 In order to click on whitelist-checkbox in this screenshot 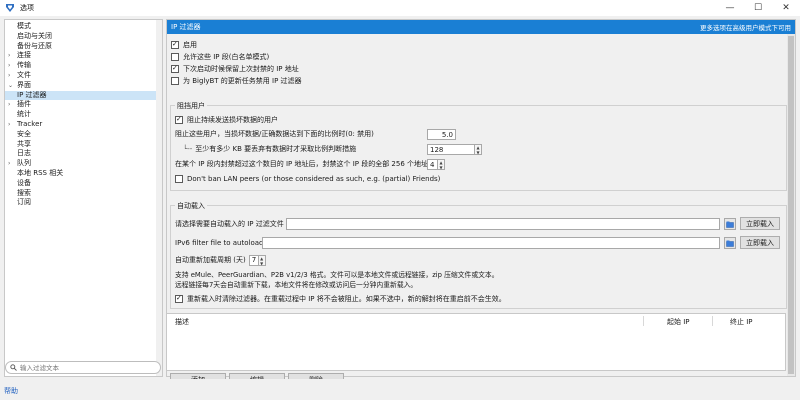, I will do `click(175, 57)`.